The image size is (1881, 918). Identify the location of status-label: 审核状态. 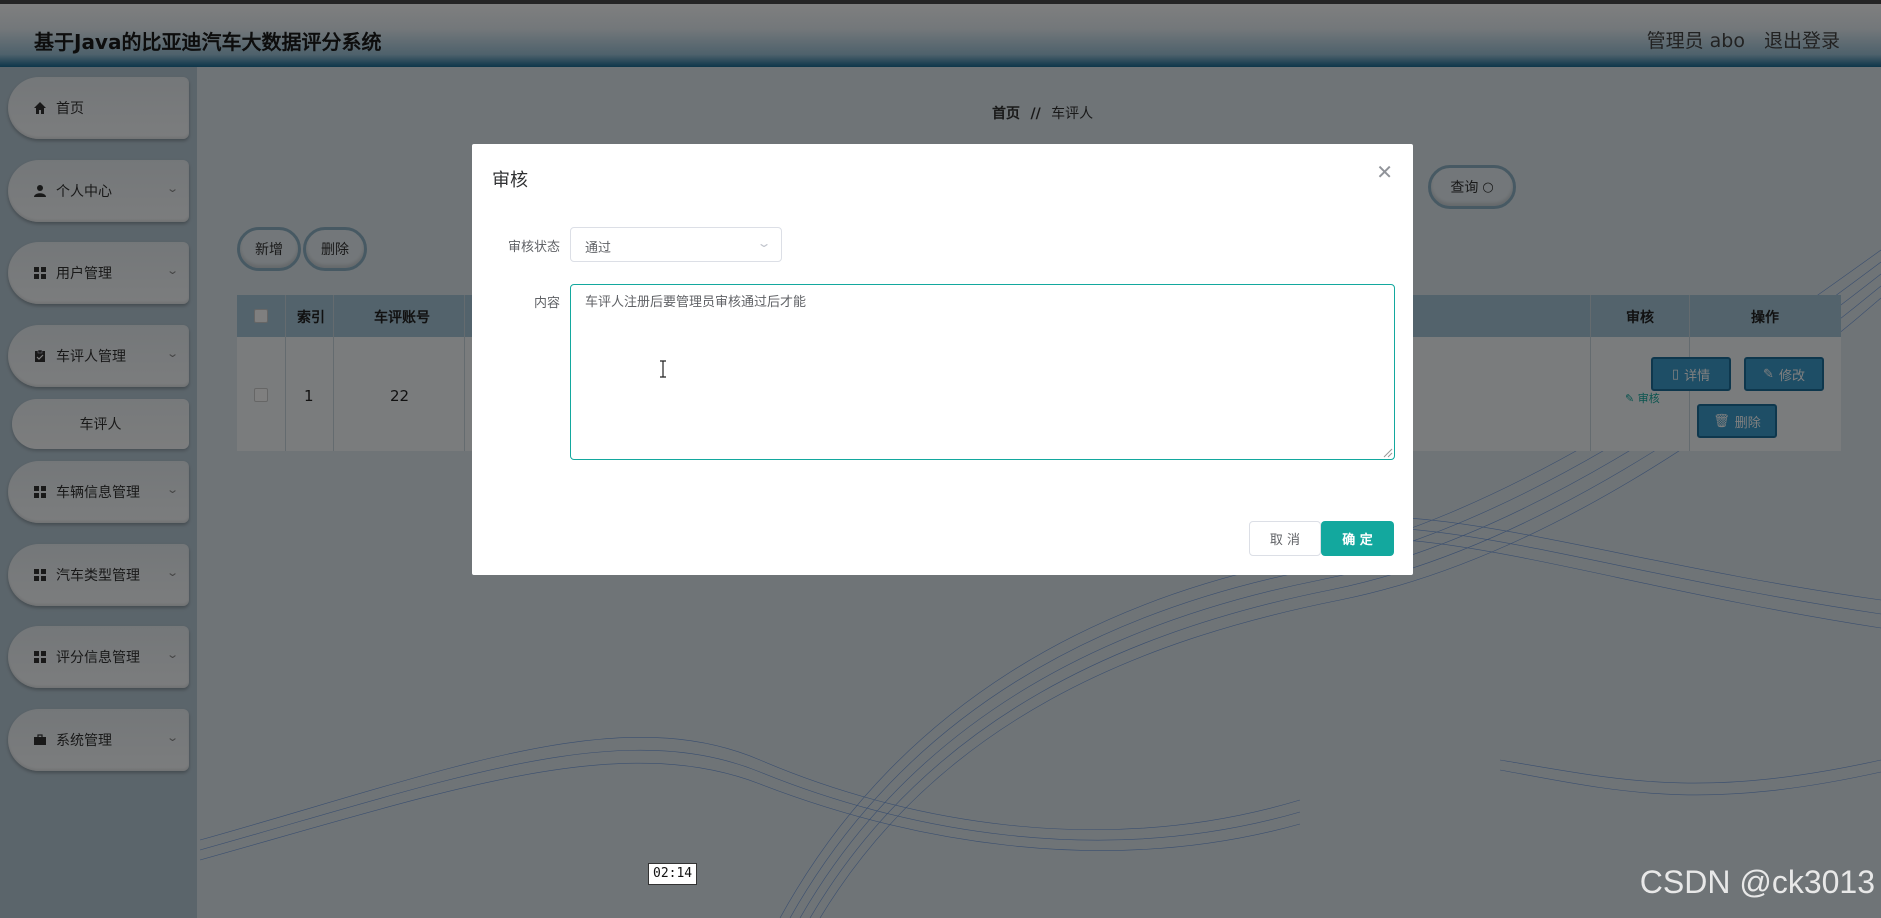
(533, 247).